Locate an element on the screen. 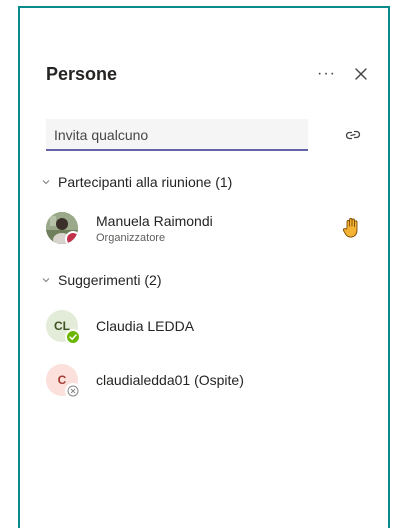 The image size is (396, 528). presence-available-icon is located at coordinates (73, 337).